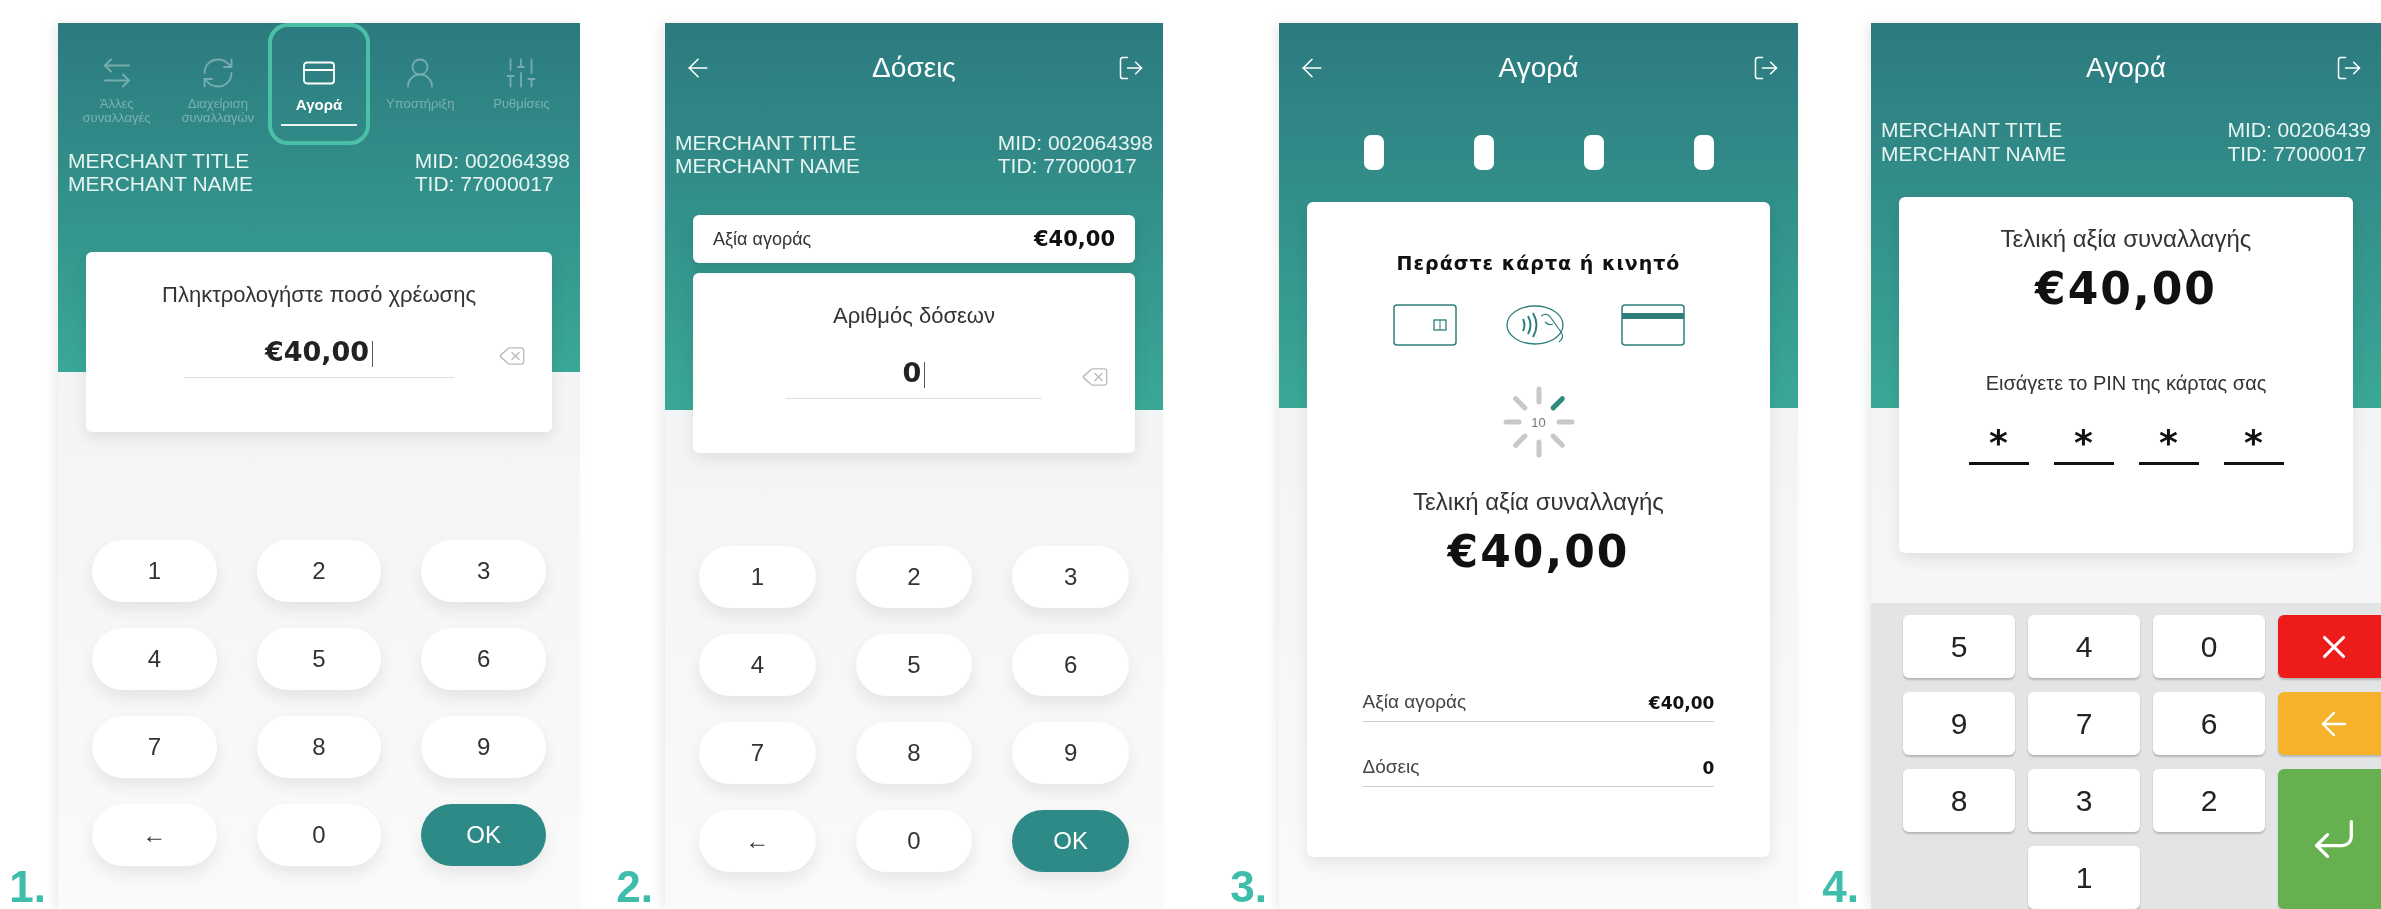 This screenshot has height=909, width=2381. I want to click on amount-field: 0, so click(914, 378).